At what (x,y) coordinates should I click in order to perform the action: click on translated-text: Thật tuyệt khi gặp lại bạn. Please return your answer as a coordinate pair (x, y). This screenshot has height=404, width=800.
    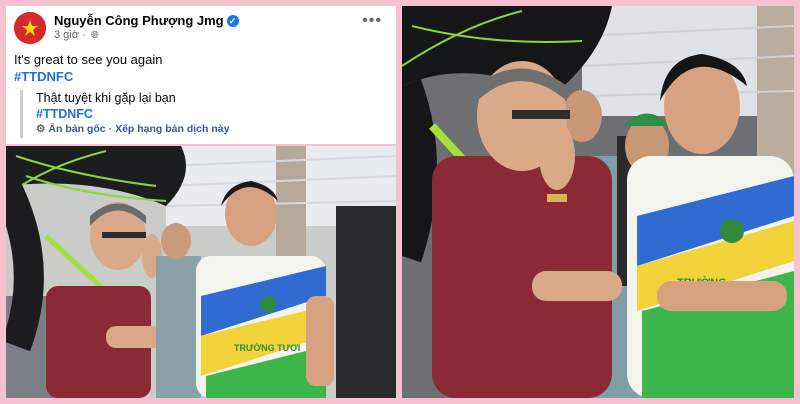
    Looking at the image, I should click on (106, 98).